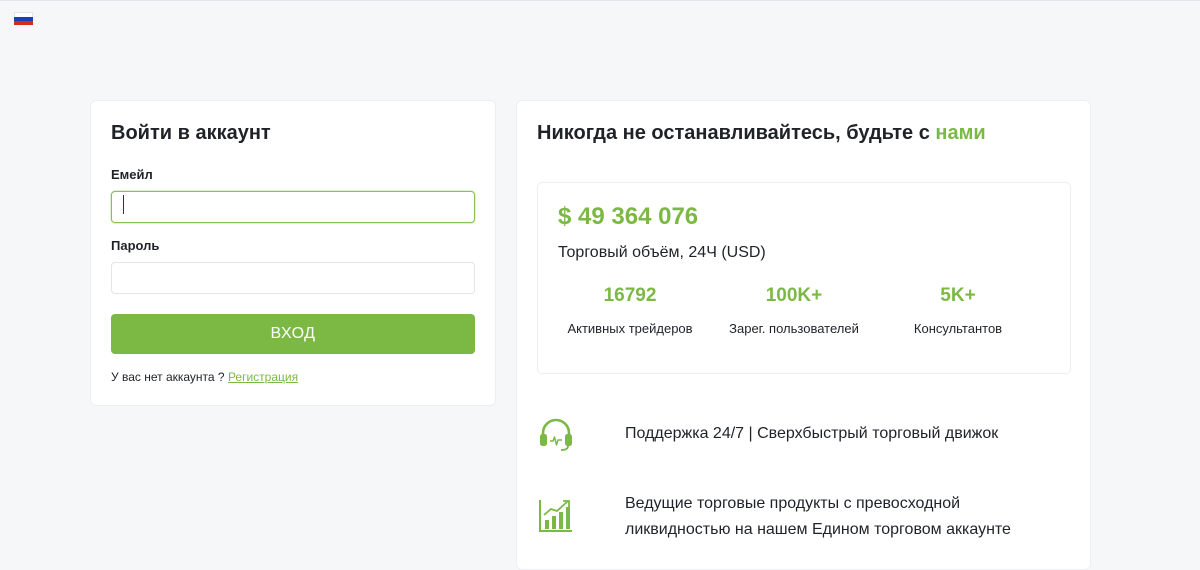 This screenshot has height=570, width=1200. I want to click on password-field, so click(293, 278).